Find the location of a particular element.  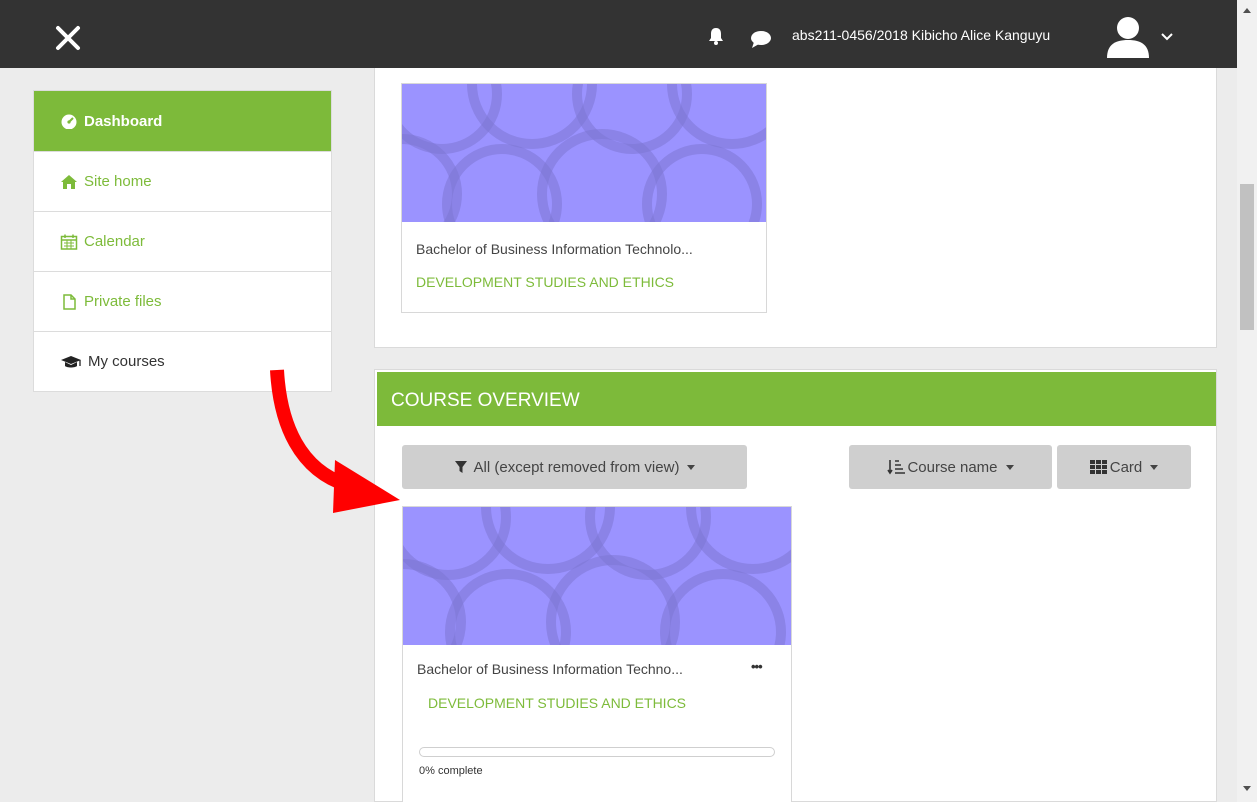

sidebar-item-dashboard: Dashboard is located at coordinates (182, 121).